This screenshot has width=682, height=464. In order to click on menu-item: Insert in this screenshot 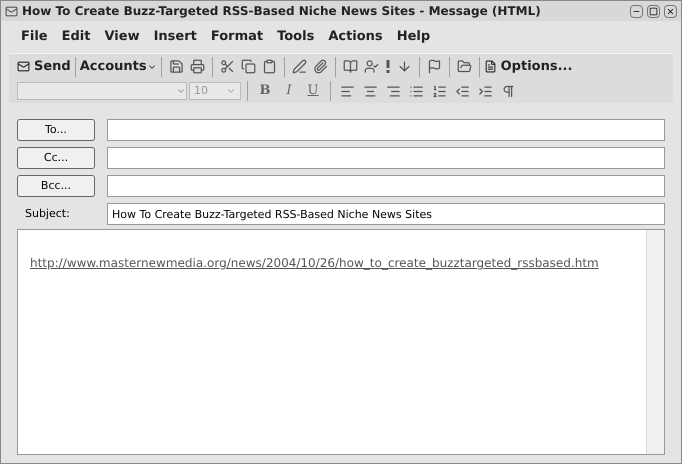, I will do `click(175, 37)`.